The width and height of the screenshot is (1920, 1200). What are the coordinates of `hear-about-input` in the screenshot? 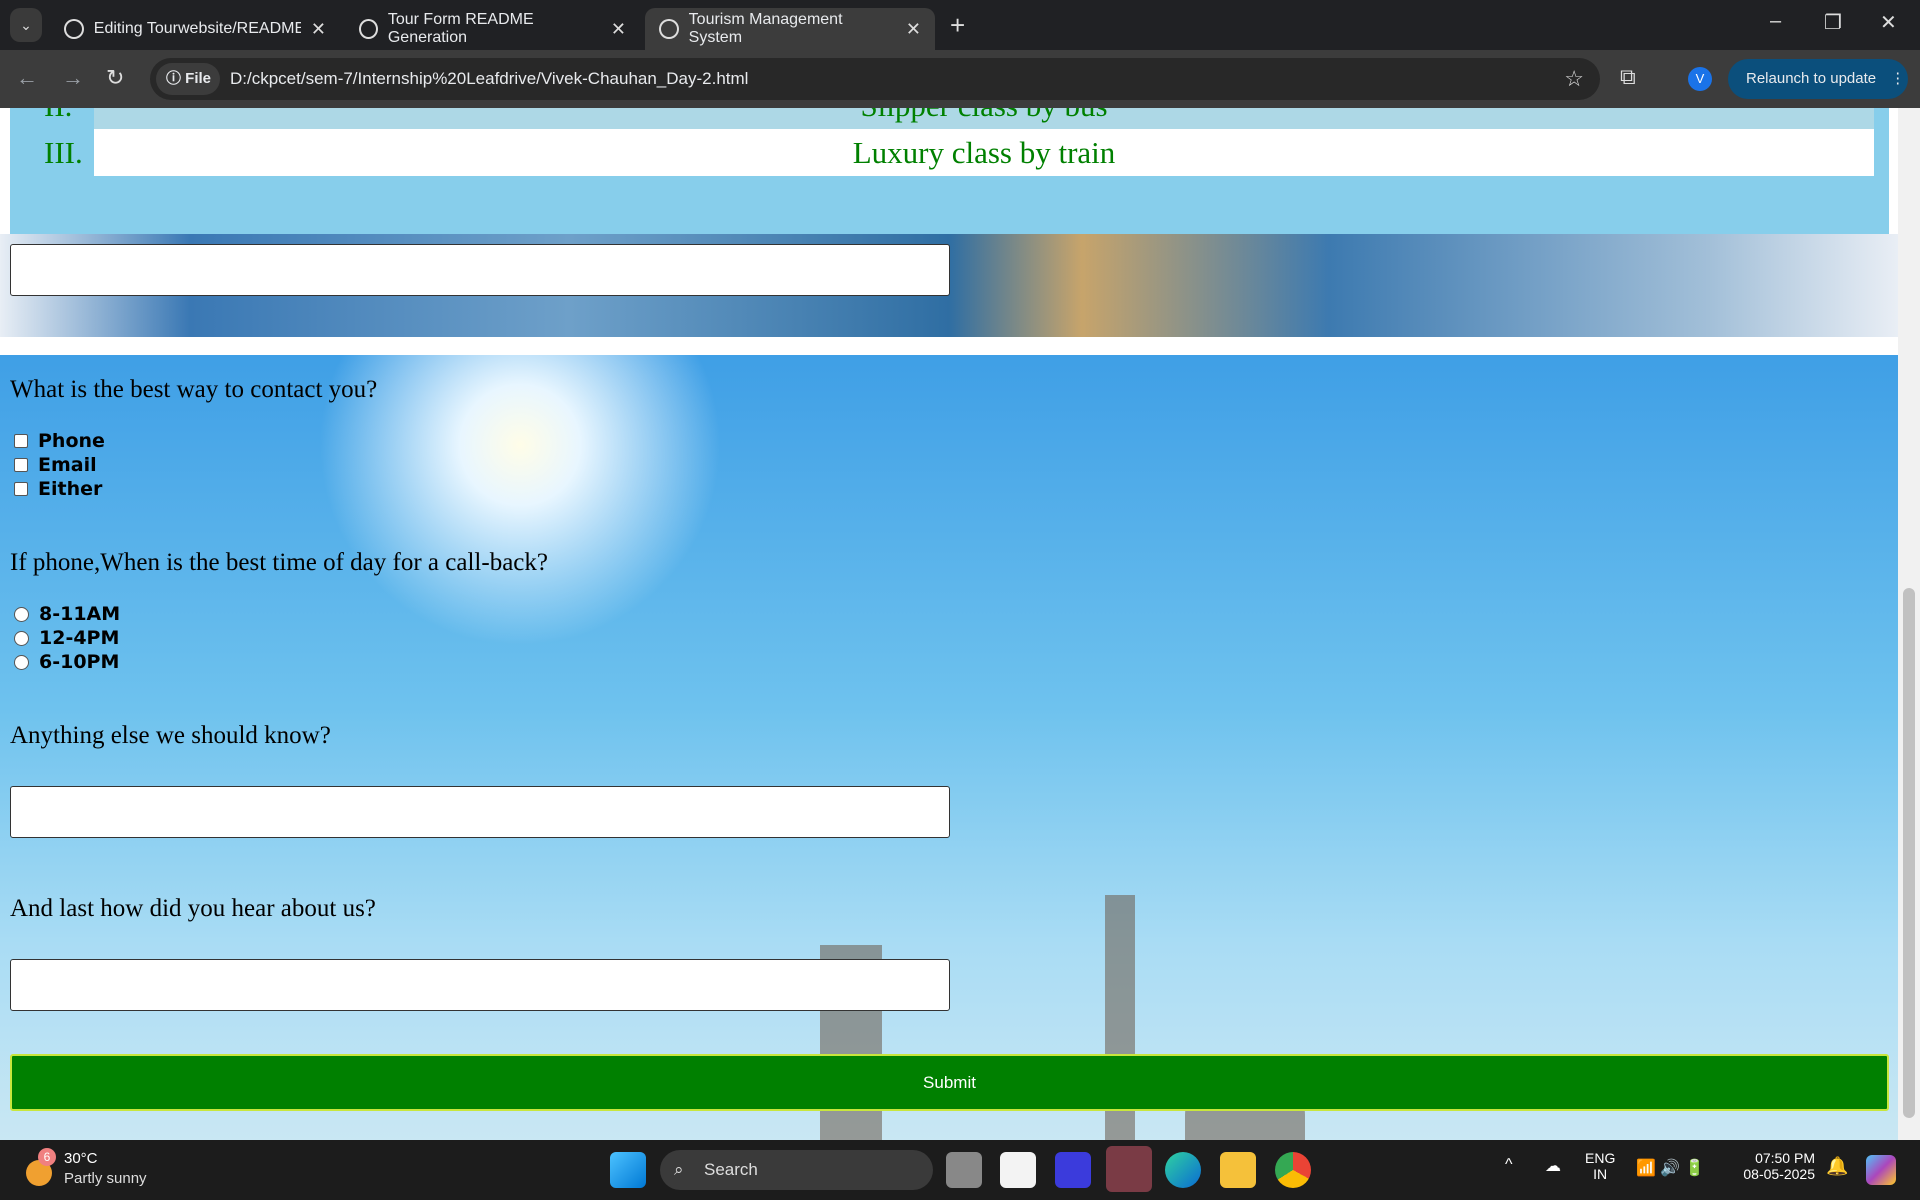 It's located at (480, 985).